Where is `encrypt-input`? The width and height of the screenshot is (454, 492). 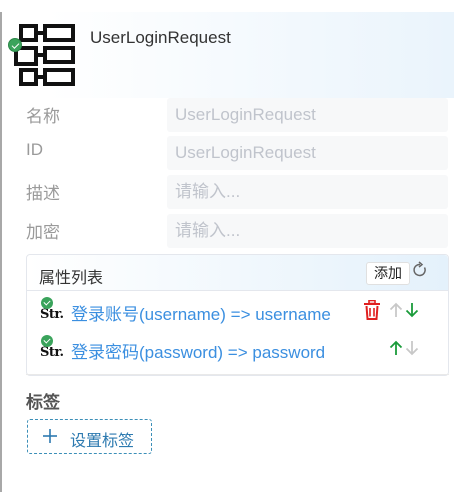 encrypt-input is located at coordinates (307, 231).